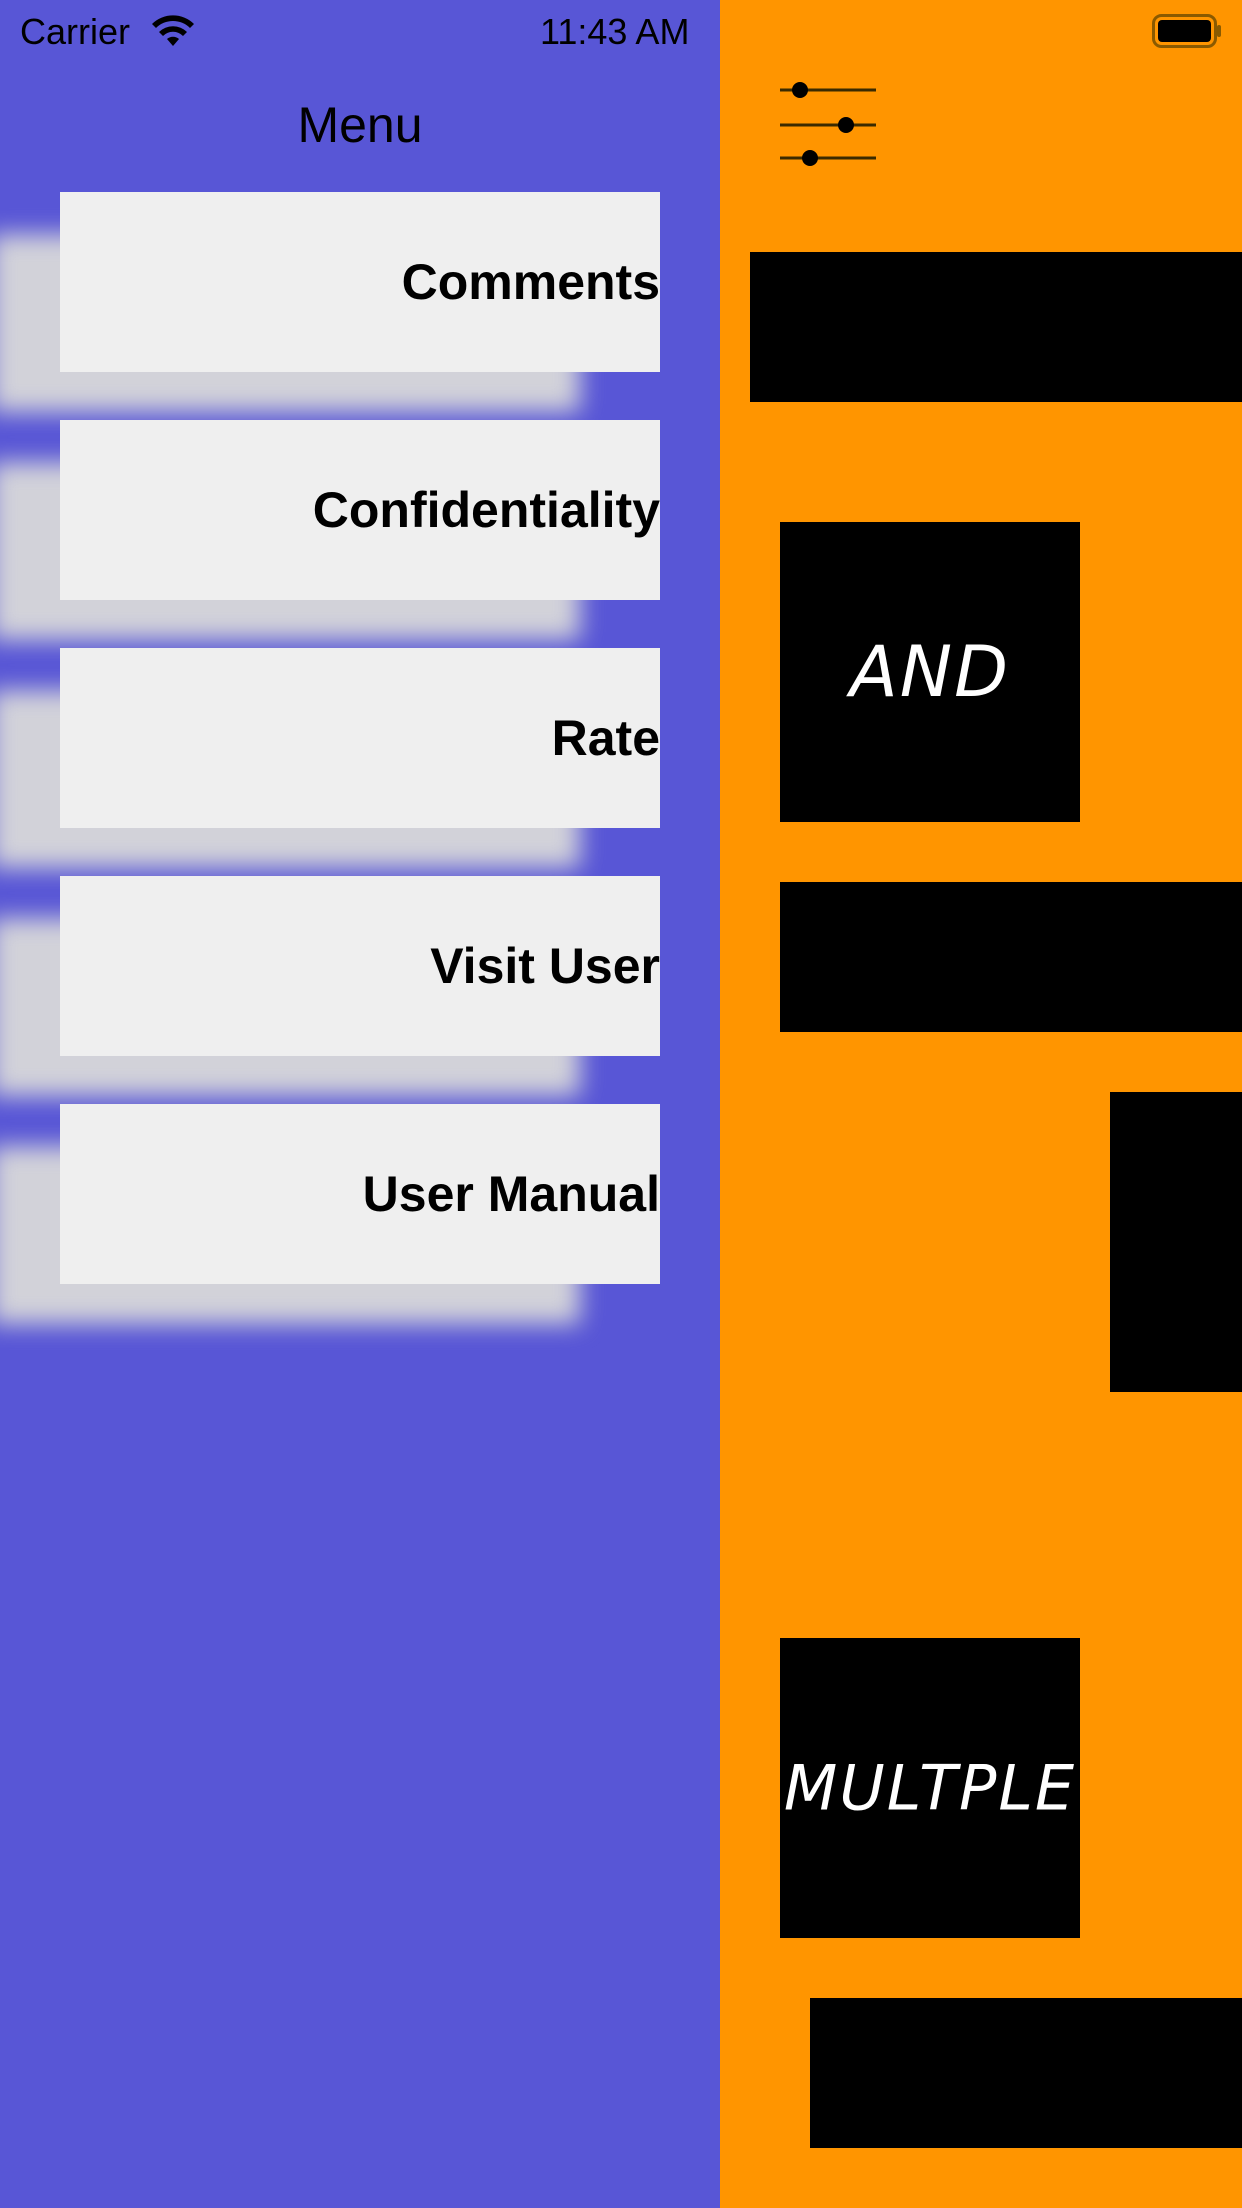 The image size is (1242, 2208). I want to click on menu-item-confidentiality: Confidentiality, so click(330, 530).